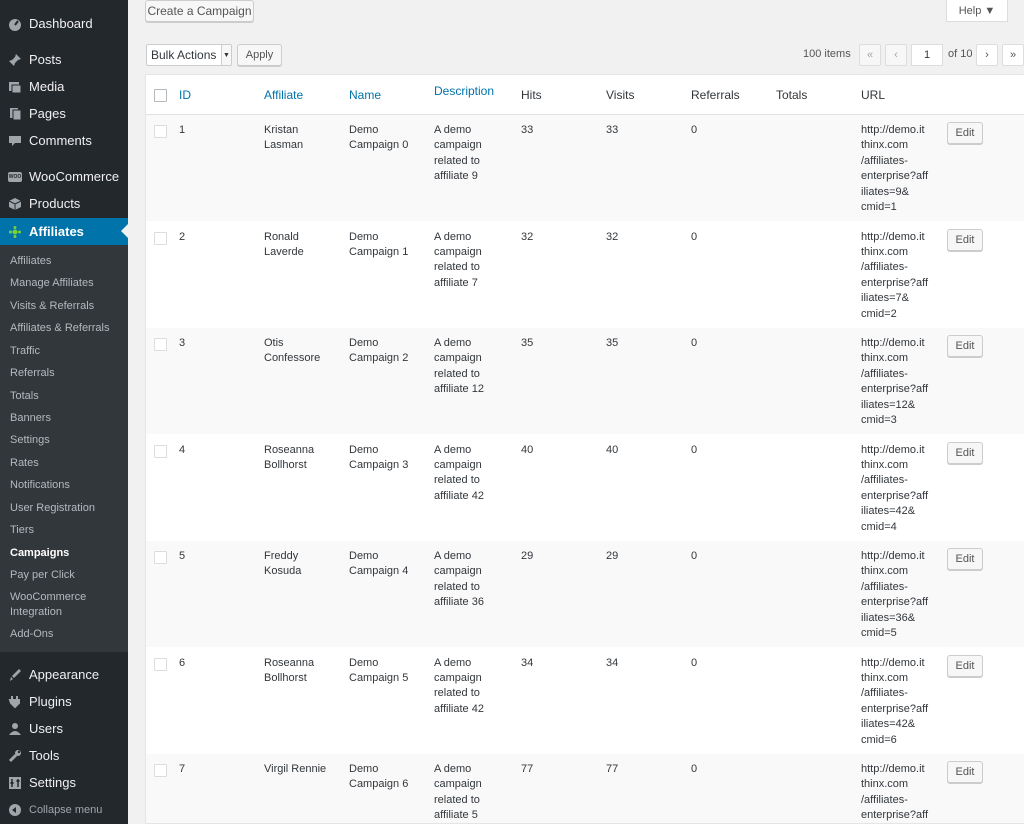 The width and height of the screenshot is (1024, 824). Describe the element at coordinates (612, 769) in the screenshot. I see `cell-visits: 77` at that location.